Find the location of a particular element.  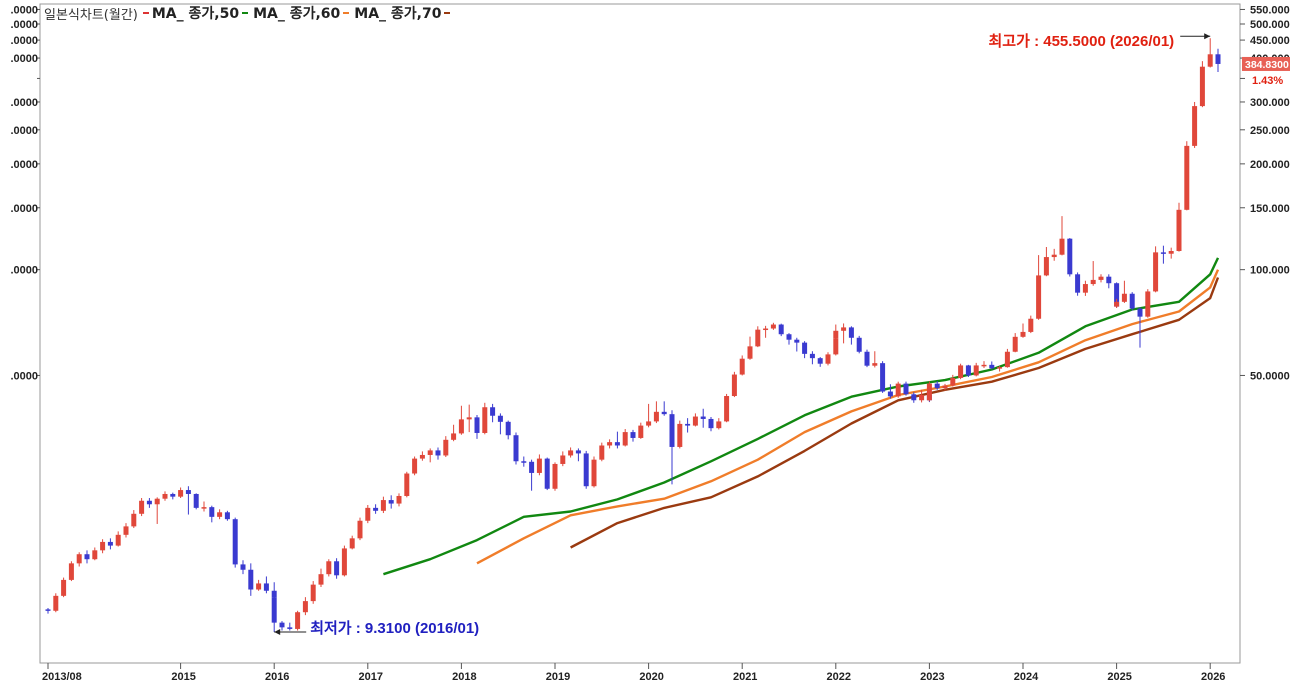

y-tick-label-right: 50.0000 is located at coordinates (1270, 376).